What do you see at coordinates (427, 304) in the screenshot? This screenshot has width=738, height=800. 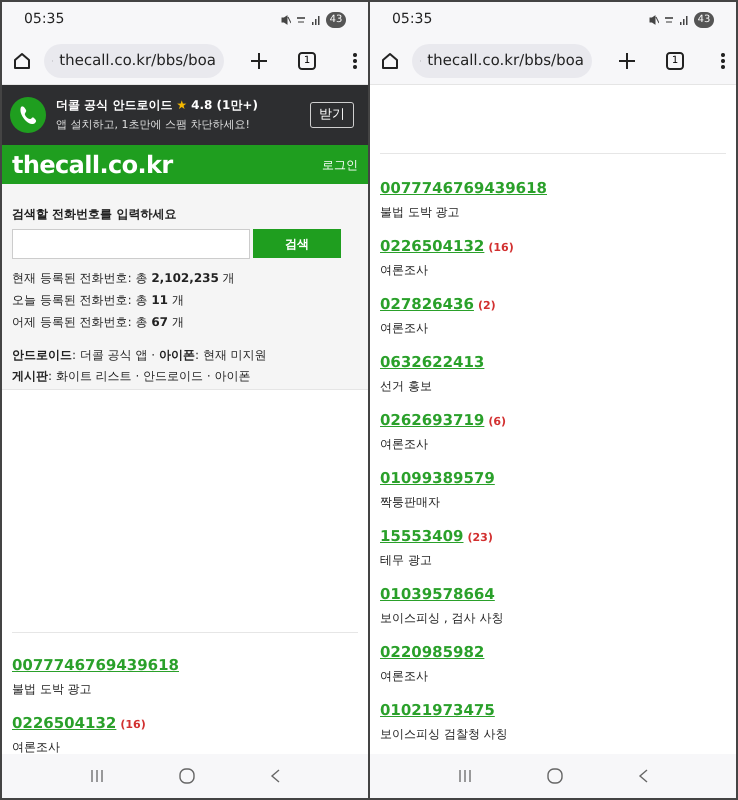 I see `phone-number-link: 027826436` at bounding box center [427, 304].